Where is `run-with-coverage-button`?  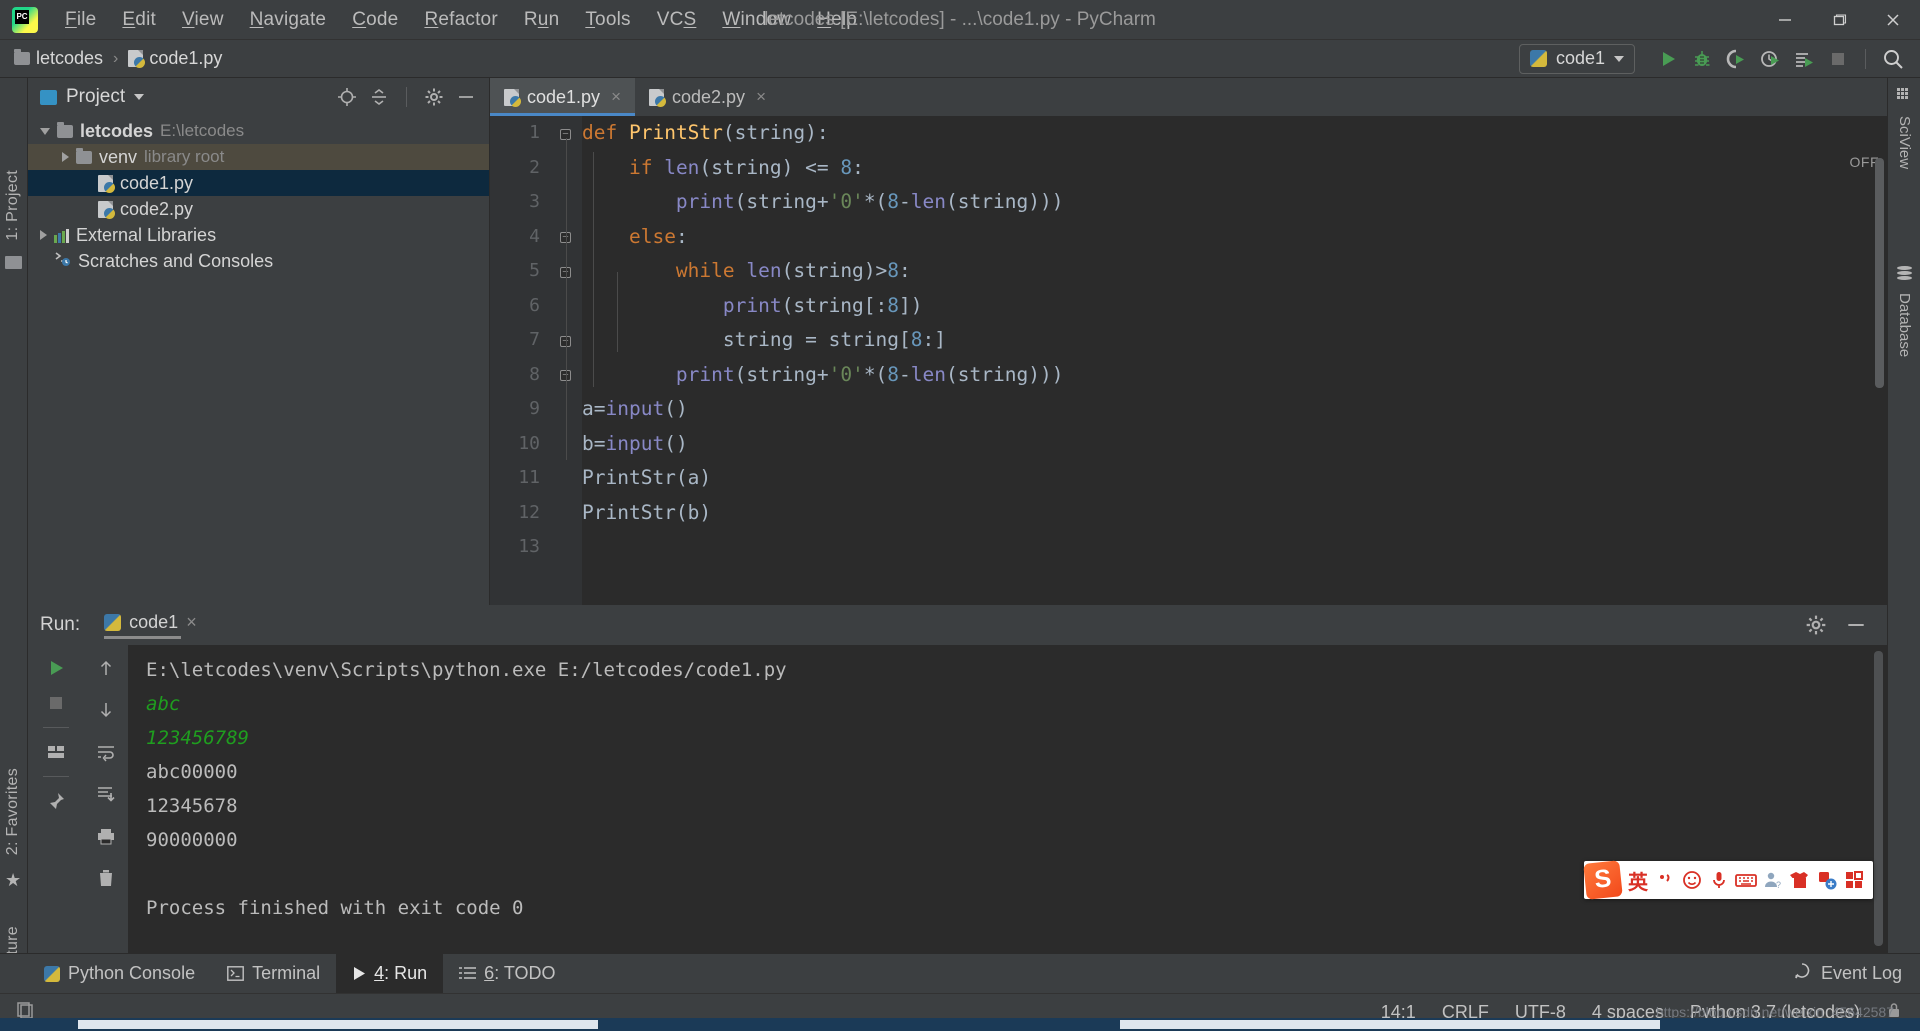
run-with-coverage-button is located at coordinates (1736, 59).